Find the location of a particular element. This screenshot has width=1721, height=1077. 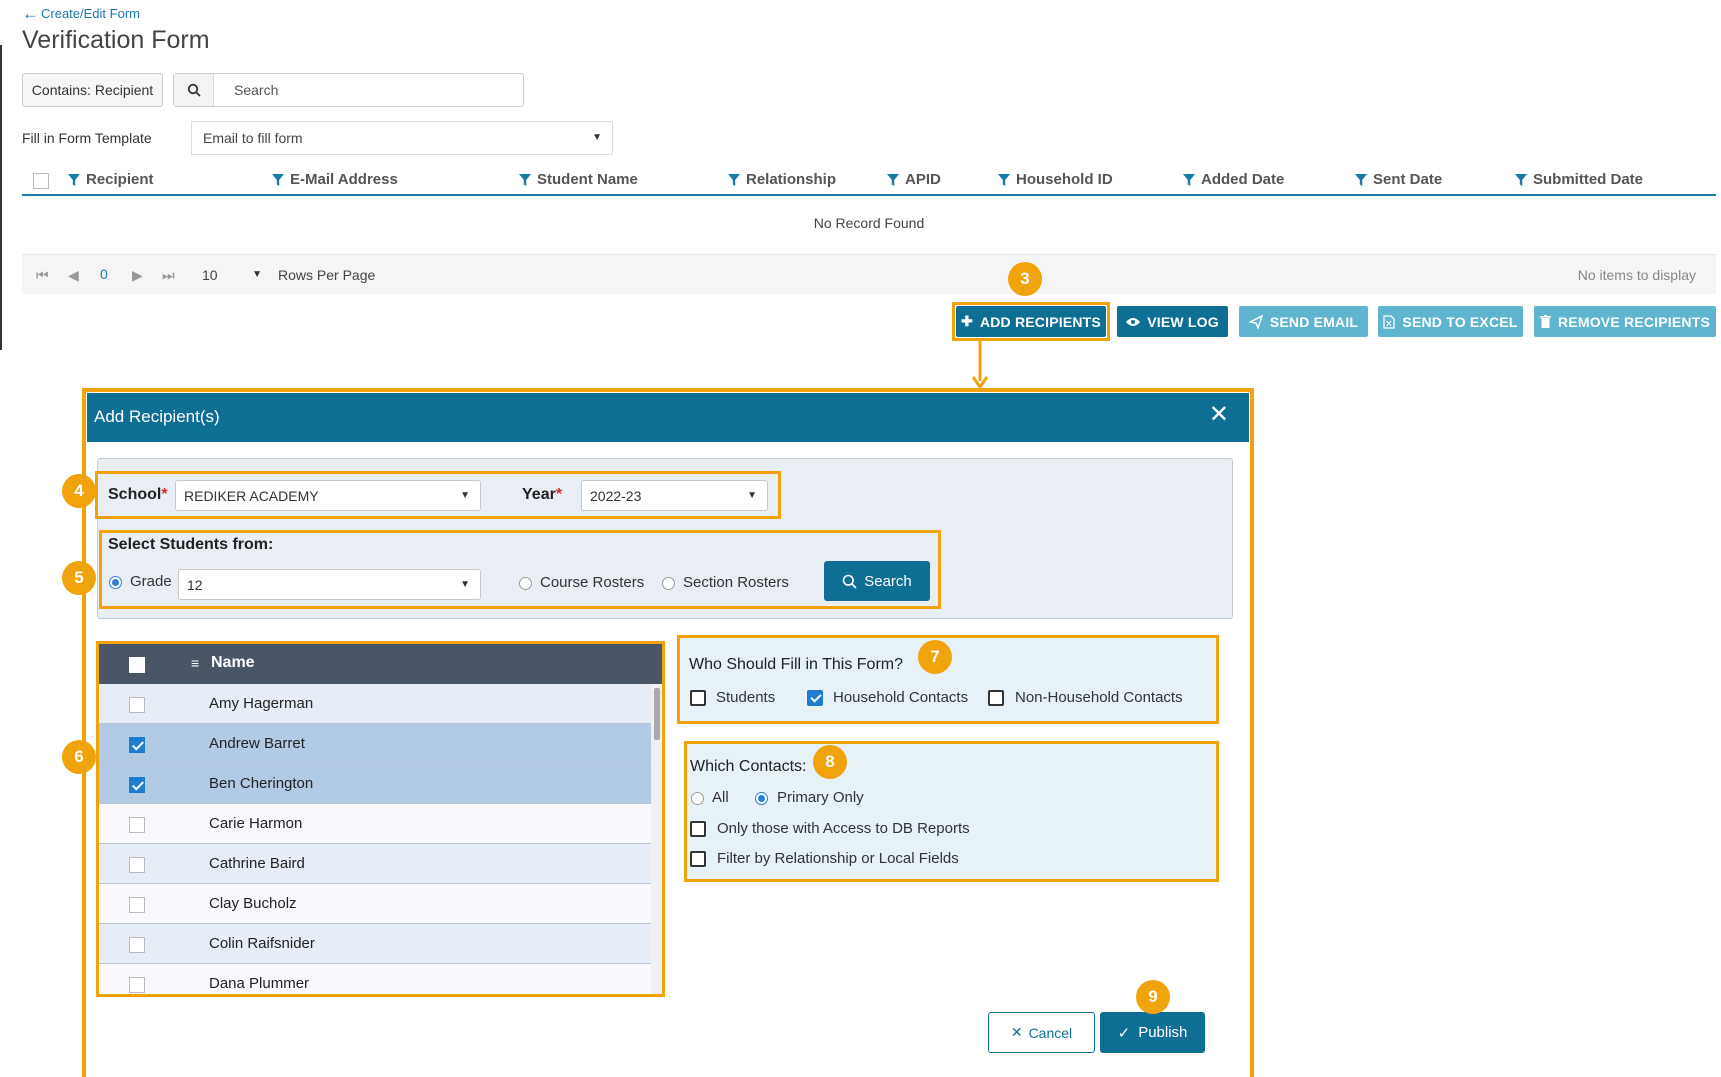

column-household-id: Household ID is located at coordinates (1055, 179).